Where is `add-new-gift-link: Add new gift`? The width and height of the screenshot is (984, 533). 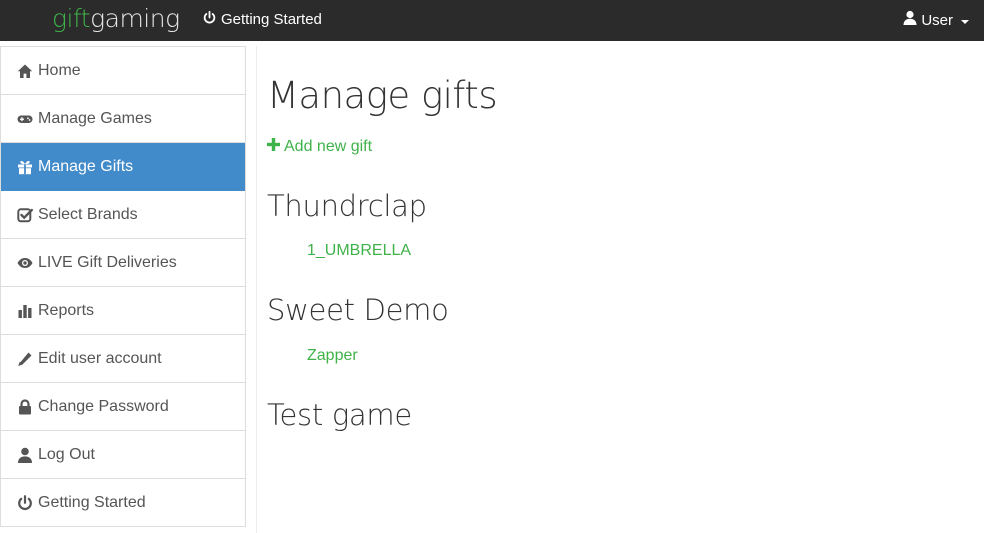
add-new-gift-link: Add new gift is located at coordinates (319, 147).